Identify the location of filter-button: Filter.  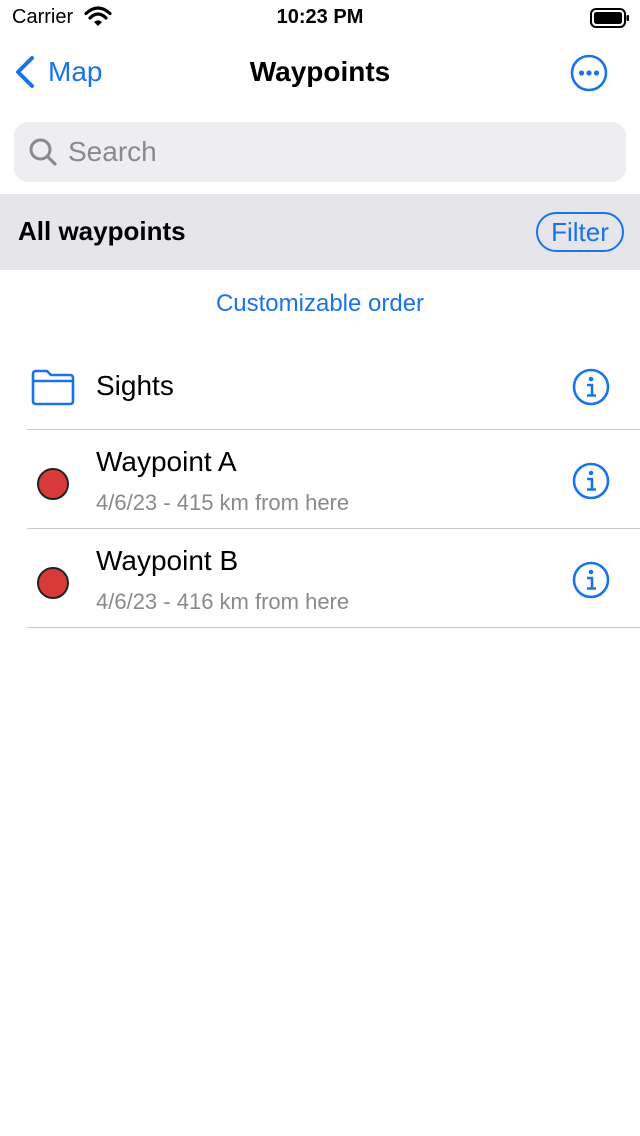
(580, 232).